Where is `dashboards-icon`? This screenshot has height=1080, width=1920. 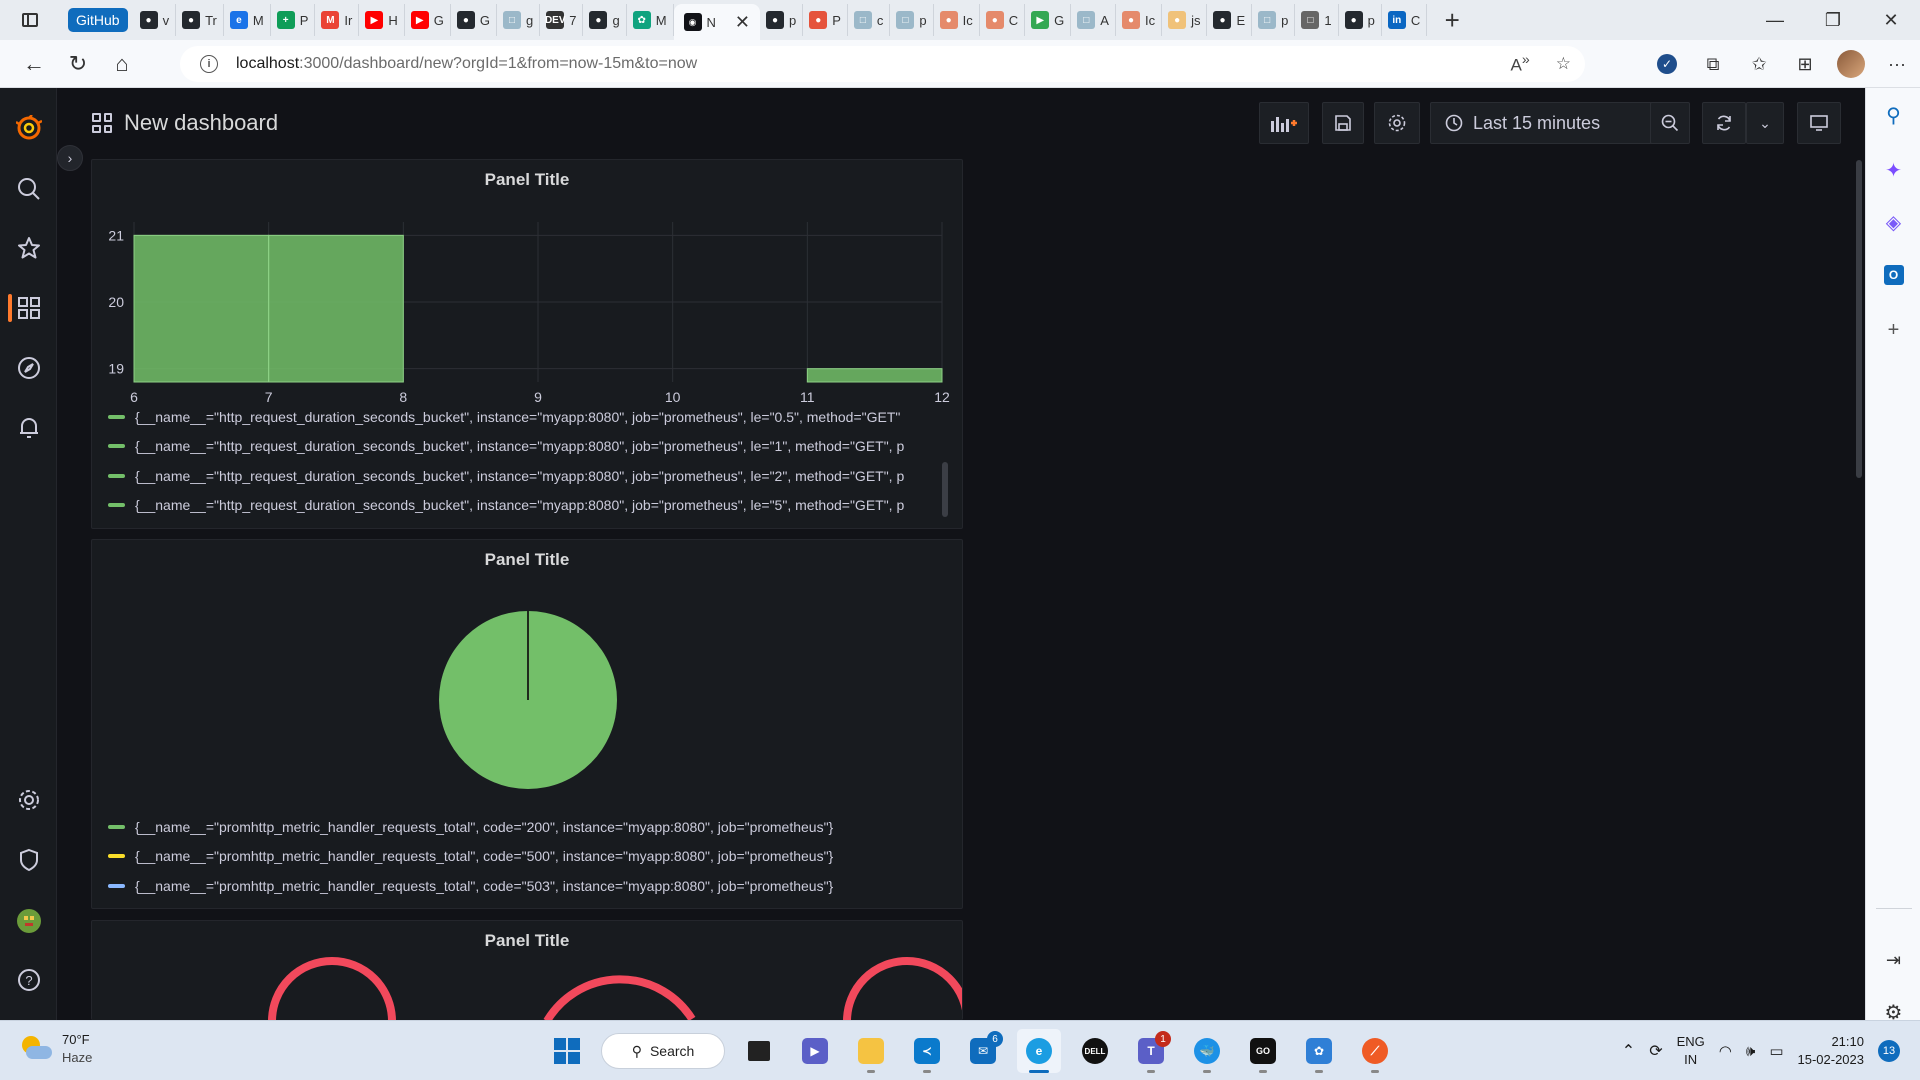 dashboards-icon is located at coordinates (28, 308).